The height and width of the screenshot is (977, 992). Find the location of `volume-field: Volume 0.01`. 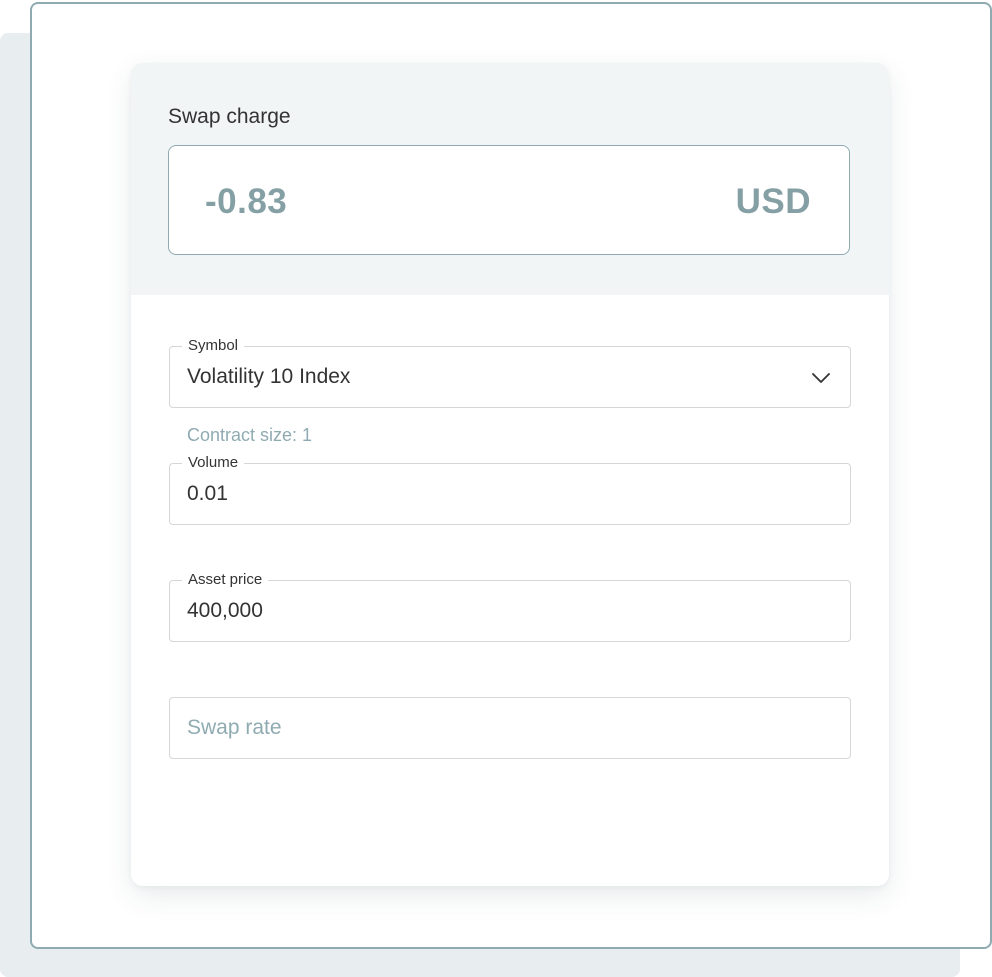

volume-field: Volume 0.01 is located at coordinates (510, 489).